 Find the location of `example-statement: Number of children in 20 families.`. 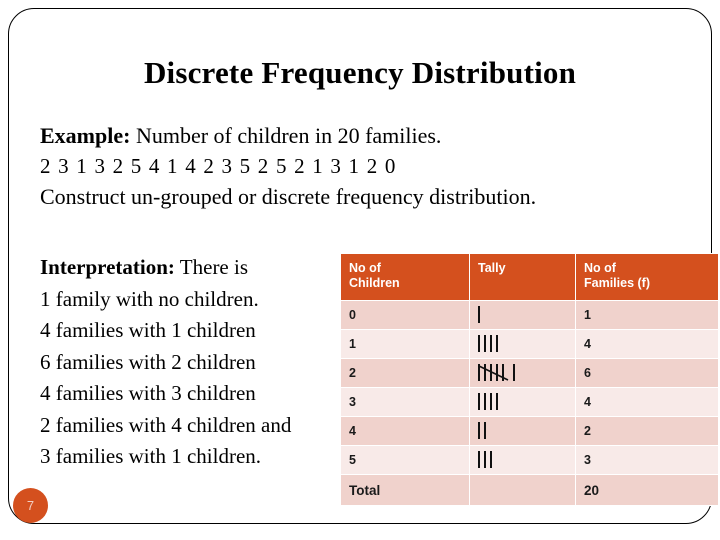

example-statement: Number of children in 20 families. is located at coordinates (286, 135).